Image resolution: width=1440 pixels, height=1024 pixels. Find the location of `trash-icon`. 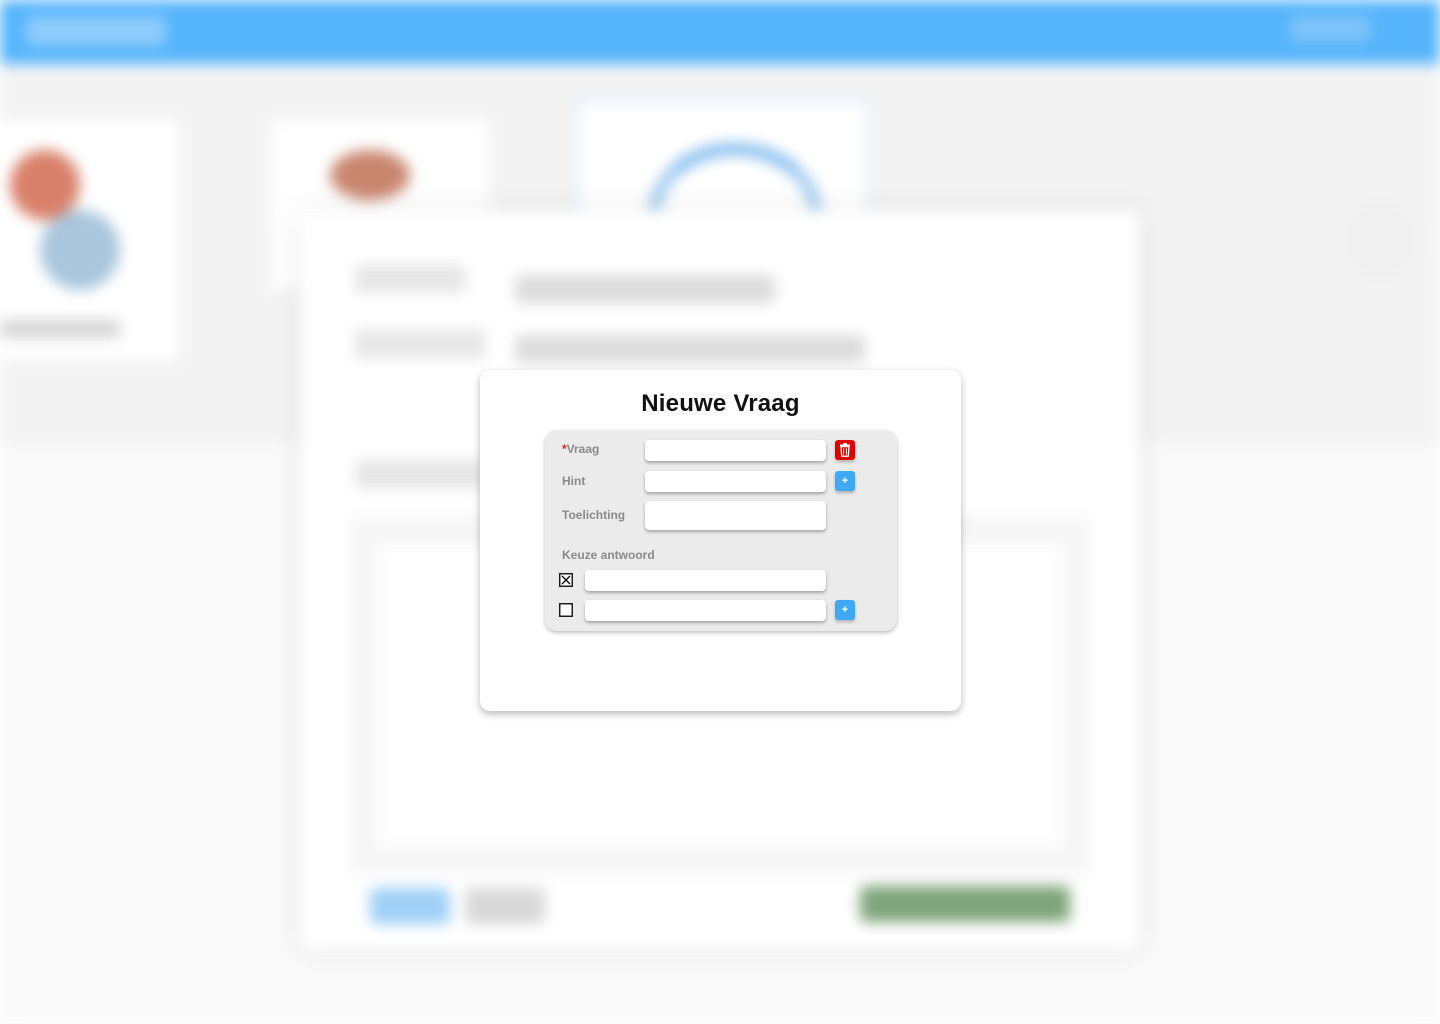

trash-icon is located at coordinates (845, 450).